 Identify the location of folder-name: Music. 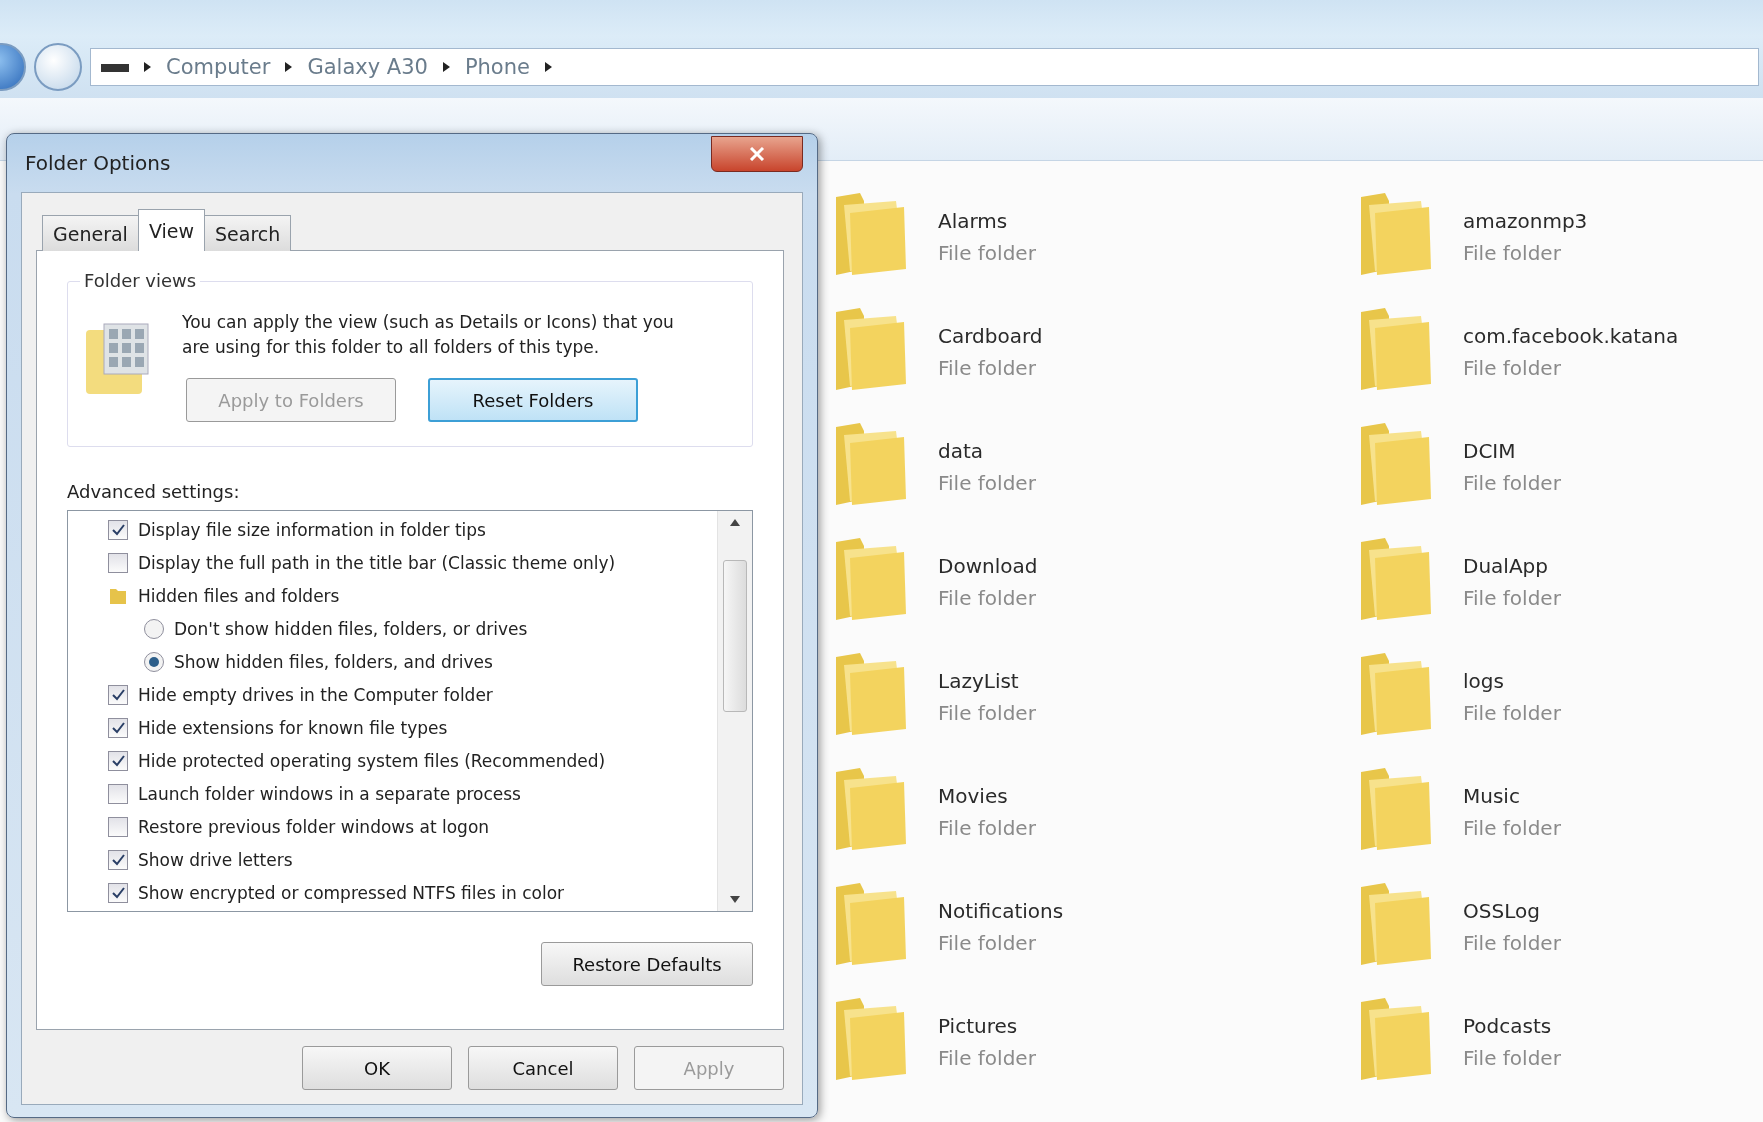
(1512, 796).